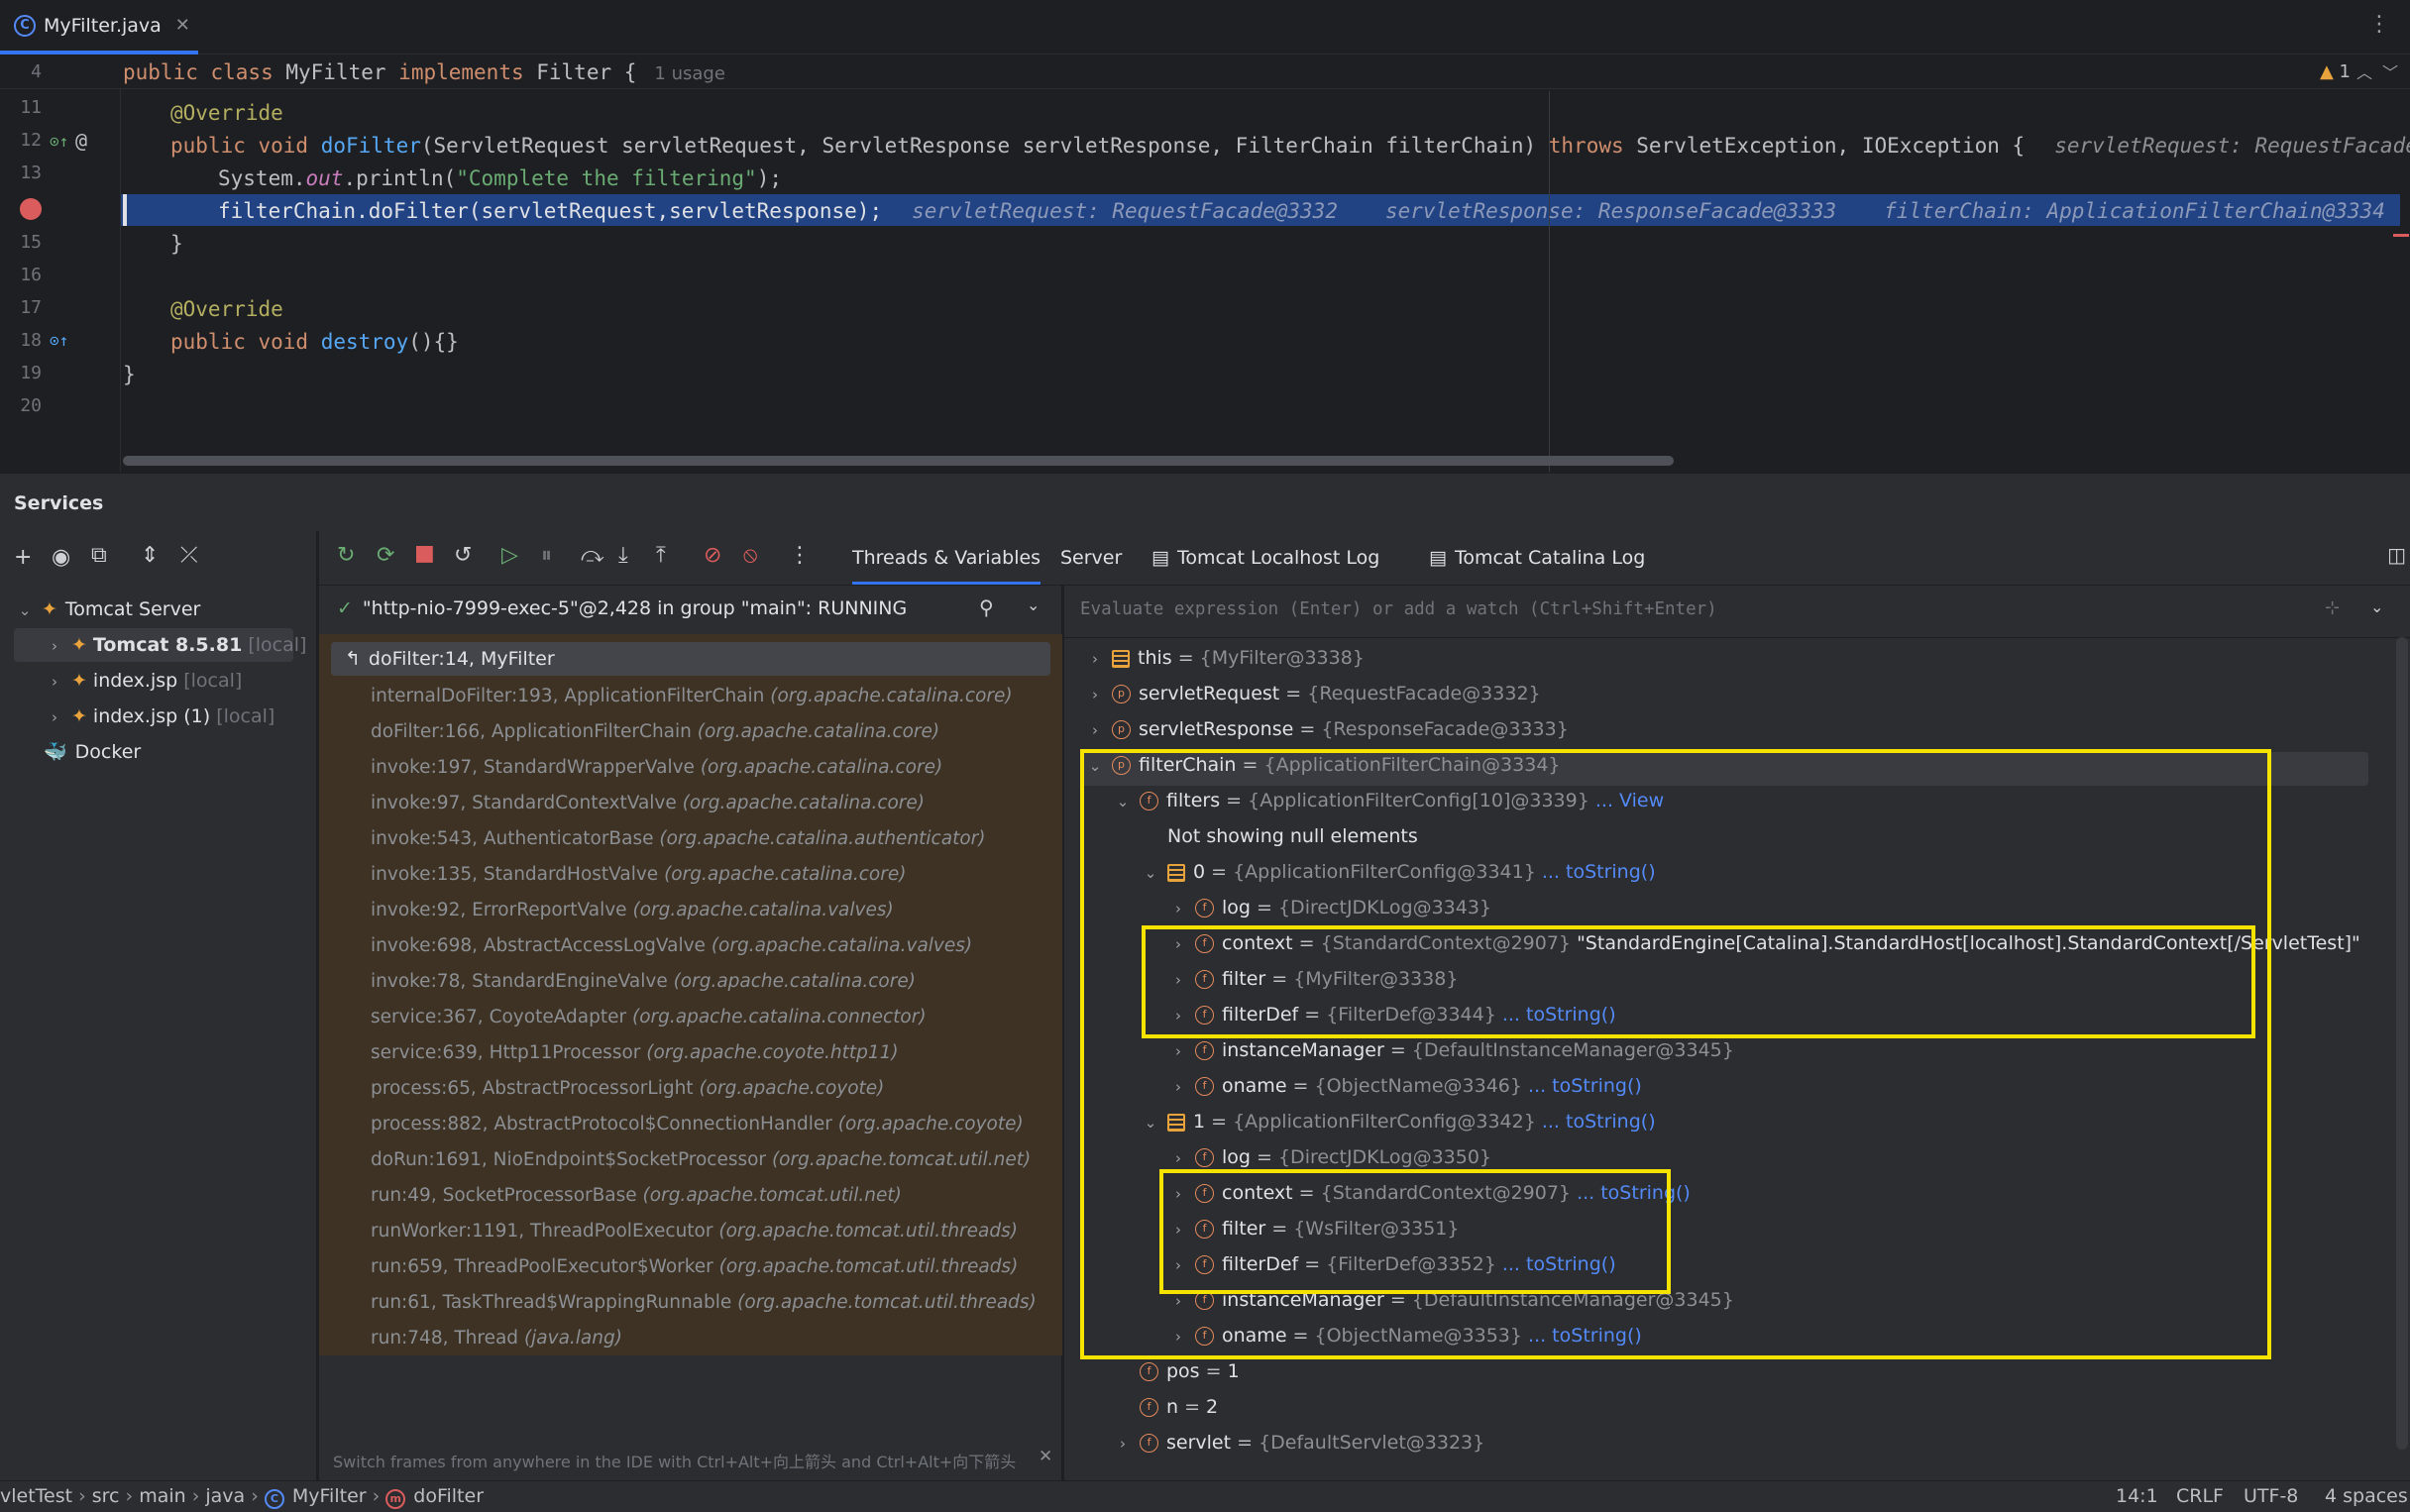  I want to click on override-icon: ⊙↑, so click(59, 141).